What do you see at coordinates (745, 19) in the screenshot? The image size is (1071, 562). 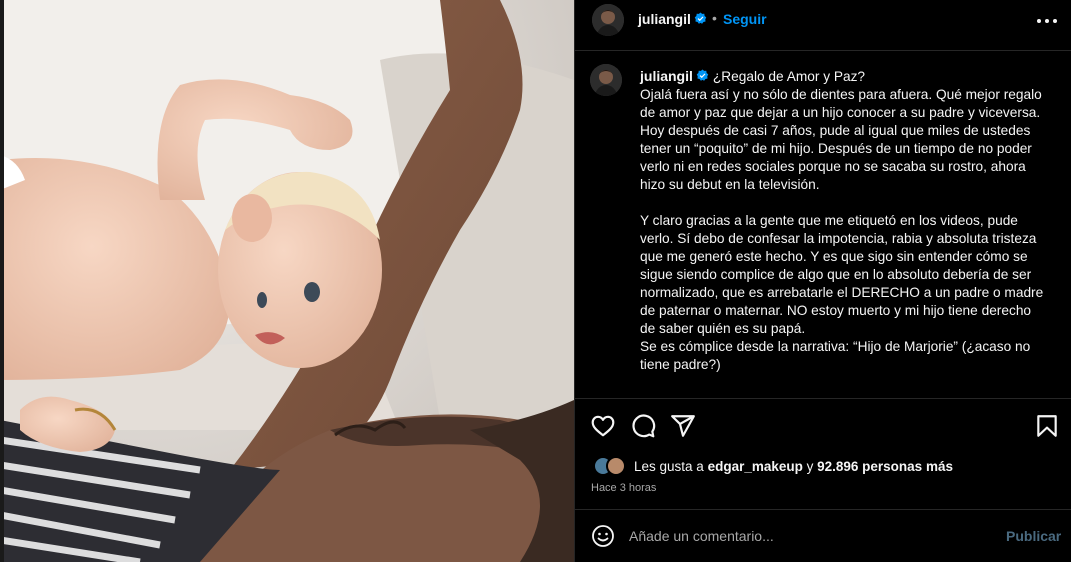 I see `follow-button: Seguir` at bounding box center [745, 19].